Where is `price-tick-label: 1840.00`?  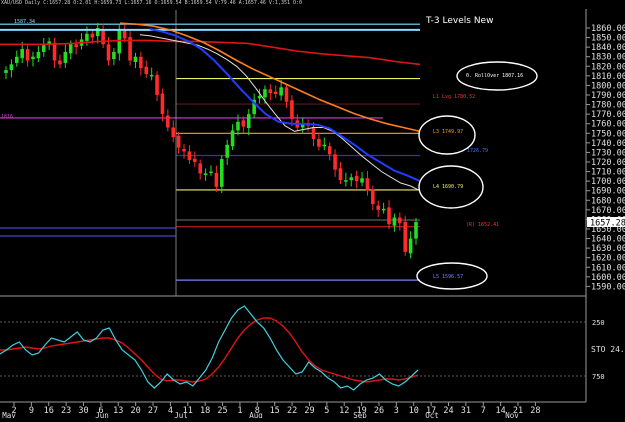 price-tick-label: 1840.00 is located at coordinates (608, 48).